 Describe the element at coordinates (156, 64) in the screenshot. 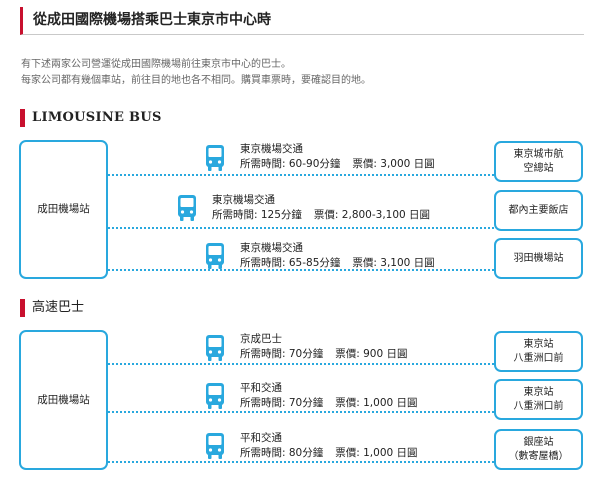

I see `intro-line-1: 有下述兩家公司營運從成田國際機場前往東京市中心的巴士。` at that location.